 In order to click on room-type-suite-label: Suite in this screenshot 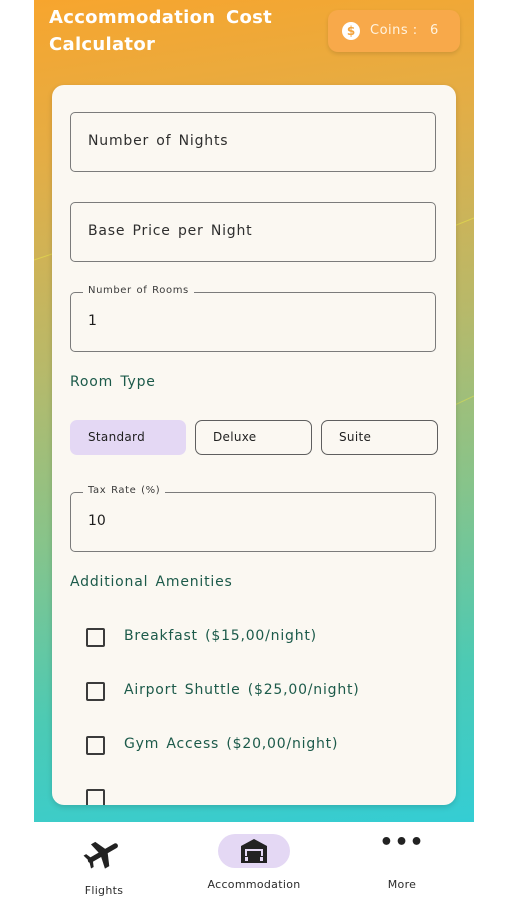, I will do `click(355, 437)`.